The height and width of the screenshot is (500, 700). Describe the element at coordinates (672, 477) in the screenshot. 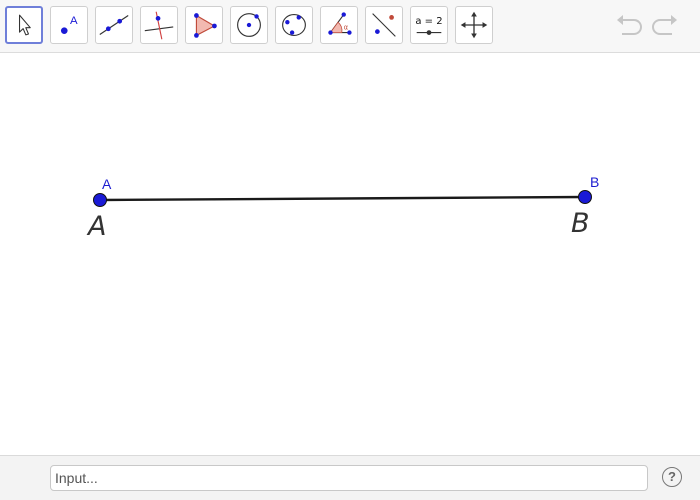

I see `help-button: ?` at that location.